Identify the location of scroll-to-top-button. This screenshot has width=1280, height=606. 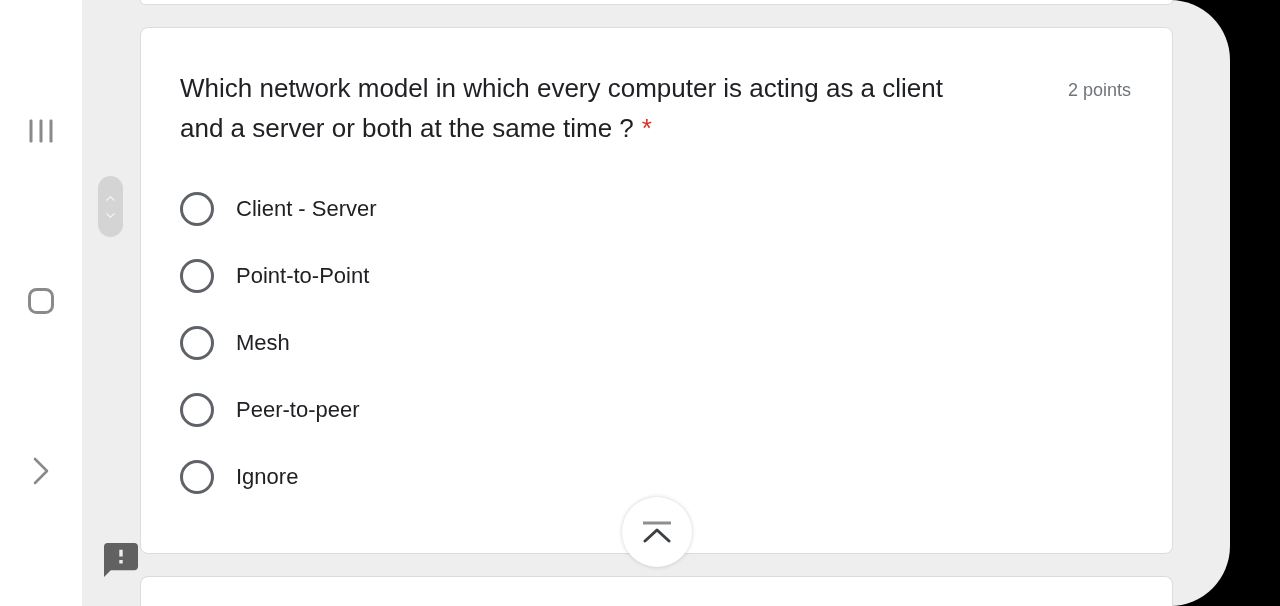
(656, 532).